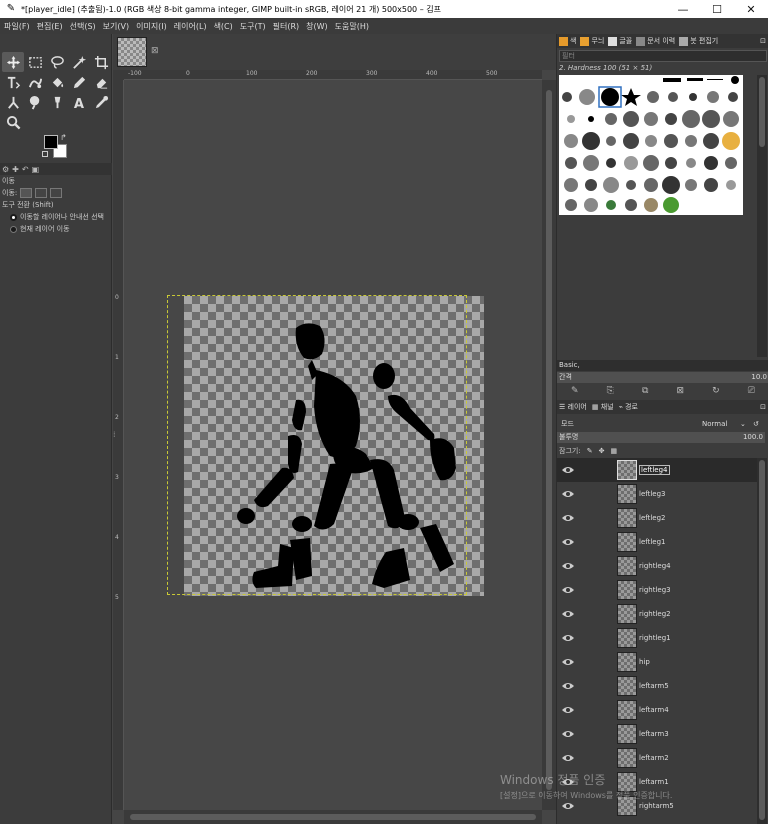  What do you see at coordinates (716, 391) in the screenshot?
I see `refresh-brushes-icon: ↻` at bounding box center [716, 391].